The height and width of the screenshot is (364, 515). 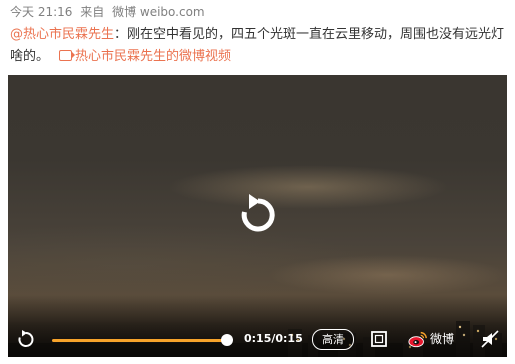 What do you see at coordinates (62, 34) in the screenshot?
I see `user-mention-link: @热心市民霖先生` at bounding box center [62, 34].